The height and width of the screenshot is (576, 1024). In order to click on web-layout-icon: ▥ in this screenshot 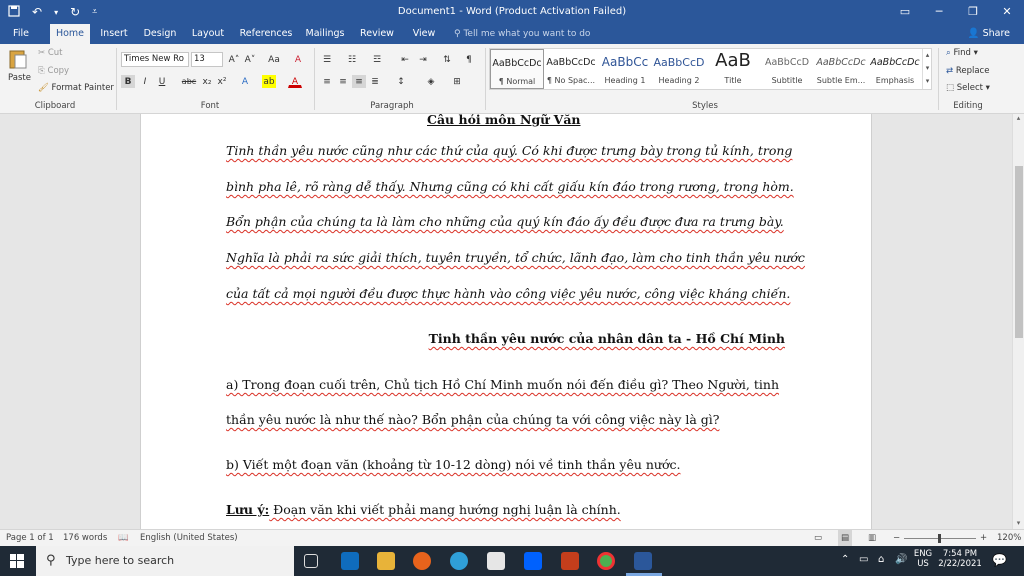, I will do `click(872, 538)`.